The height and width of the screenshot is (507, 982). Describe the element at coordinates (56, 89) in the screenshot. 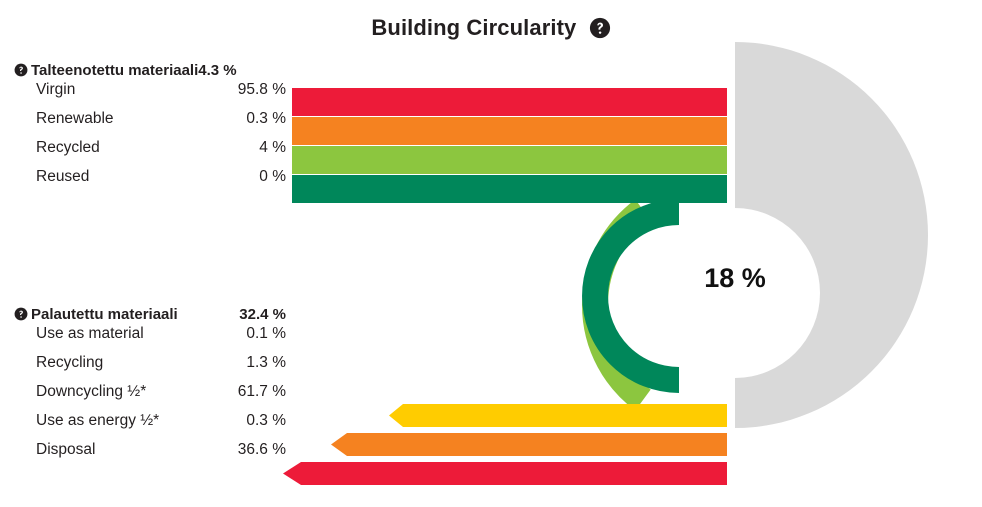

I see `row-label-virgin: Virgin` at that location.